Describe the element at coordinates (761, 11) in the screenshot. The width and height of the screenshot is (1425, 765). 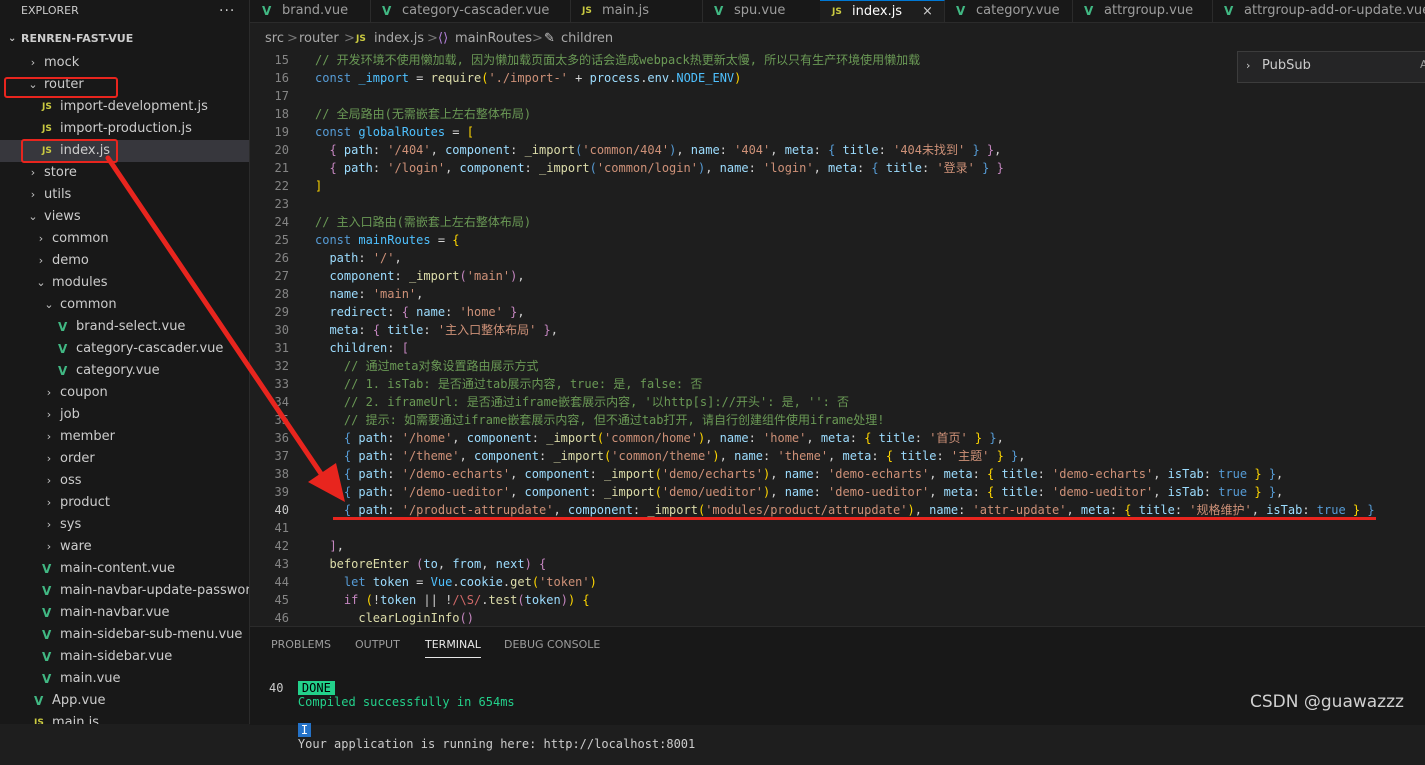
I see `tab-spu-vue: Vspu.vue` at that location.